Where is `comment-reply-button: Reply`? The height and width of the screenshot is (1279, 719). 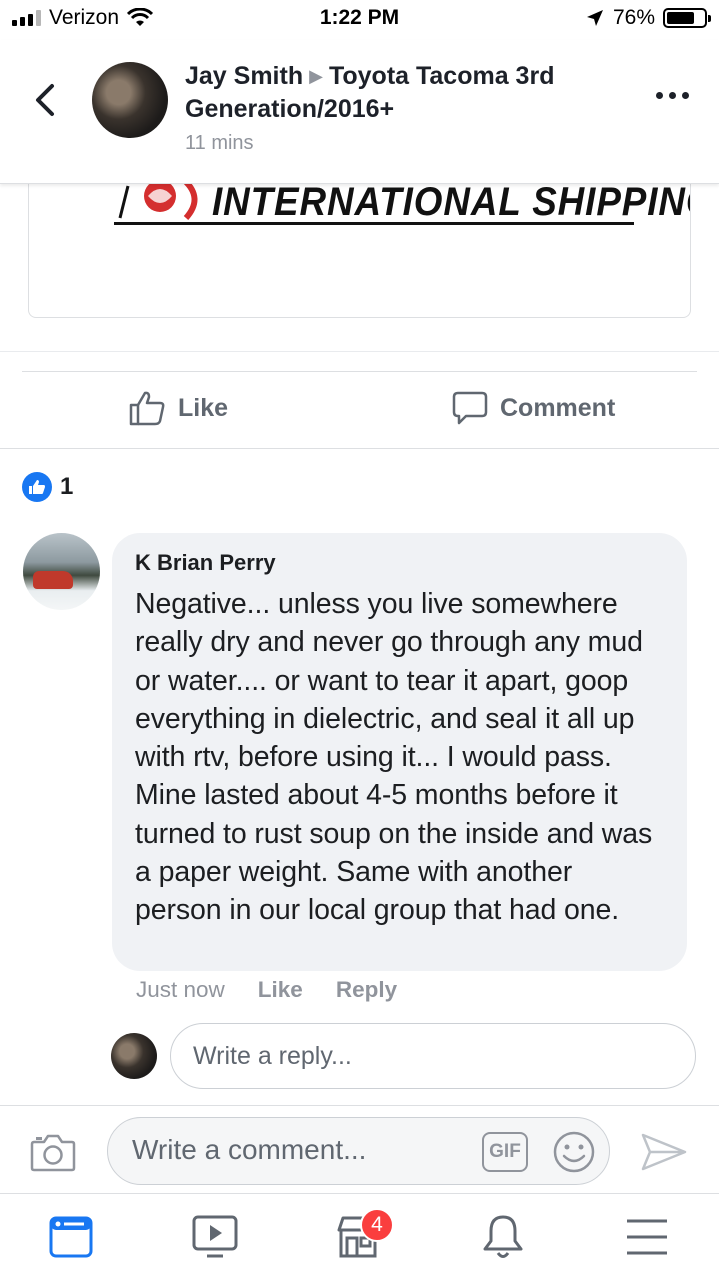 comment-reply-button: Reply is located at coordinates (366, 990).